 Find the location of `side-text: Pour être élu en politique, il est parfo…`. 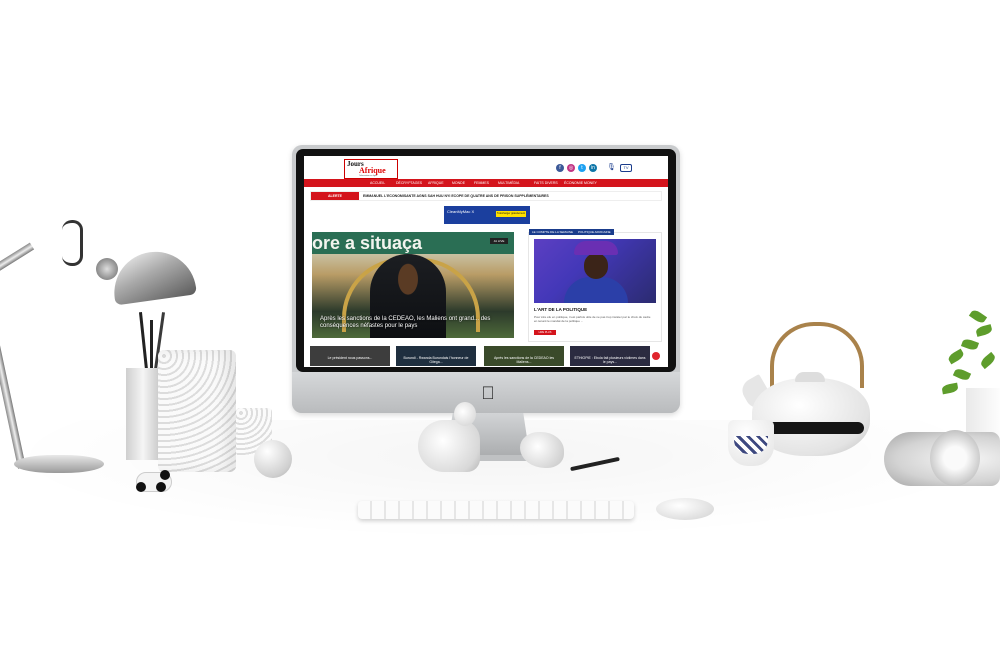

side-text: Pour être élu en politique, il est parfo… is located at coordinates (592, 319).